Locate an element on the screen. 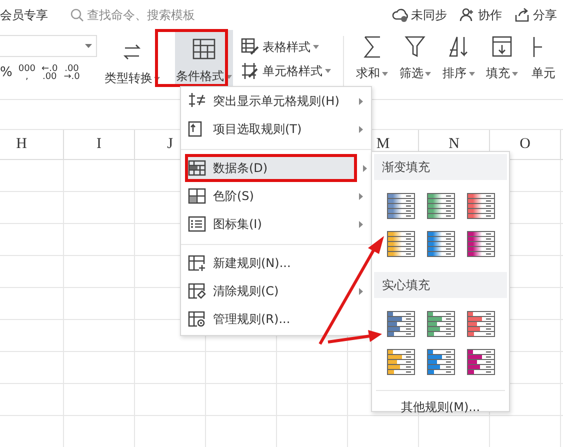 The image size is (563, 447). menu-item: 清除规则(C) is located at coordinates (276, 291).